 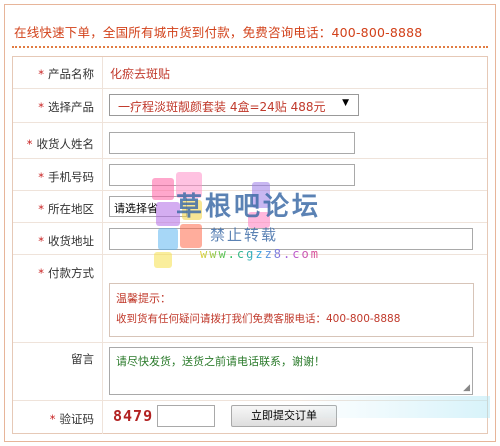 I want to click on message-label: 留言, so click(x=82, y=359).